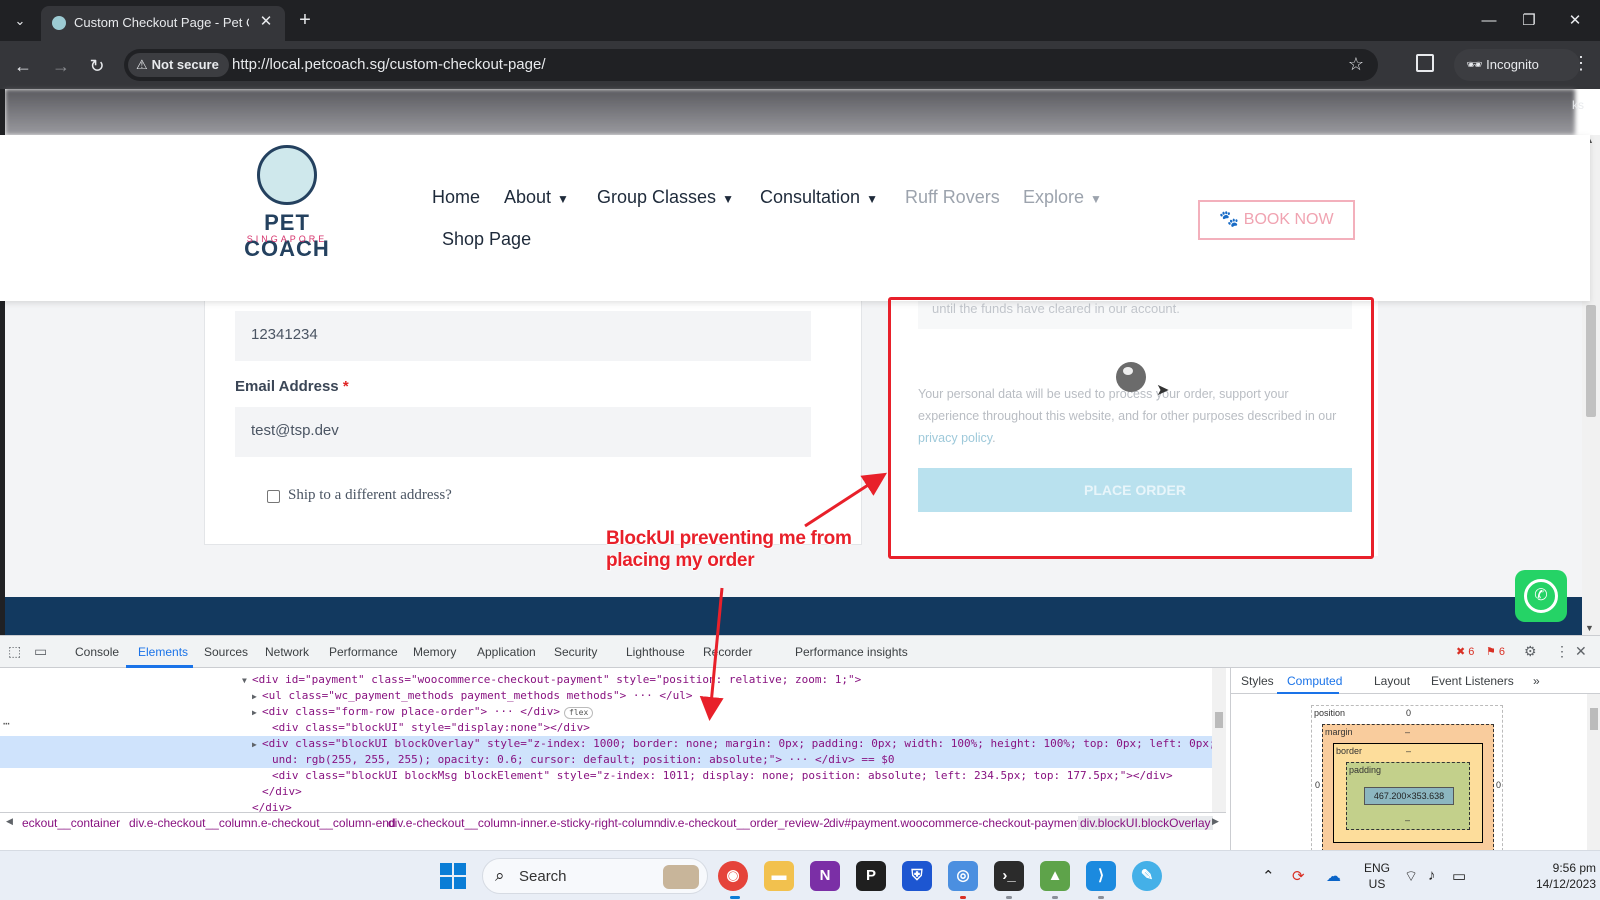 The image size is (1600, 900). Describe the element at coordinates (963, 876) in the screenshot. I see `app-icon: ◎` at that location.